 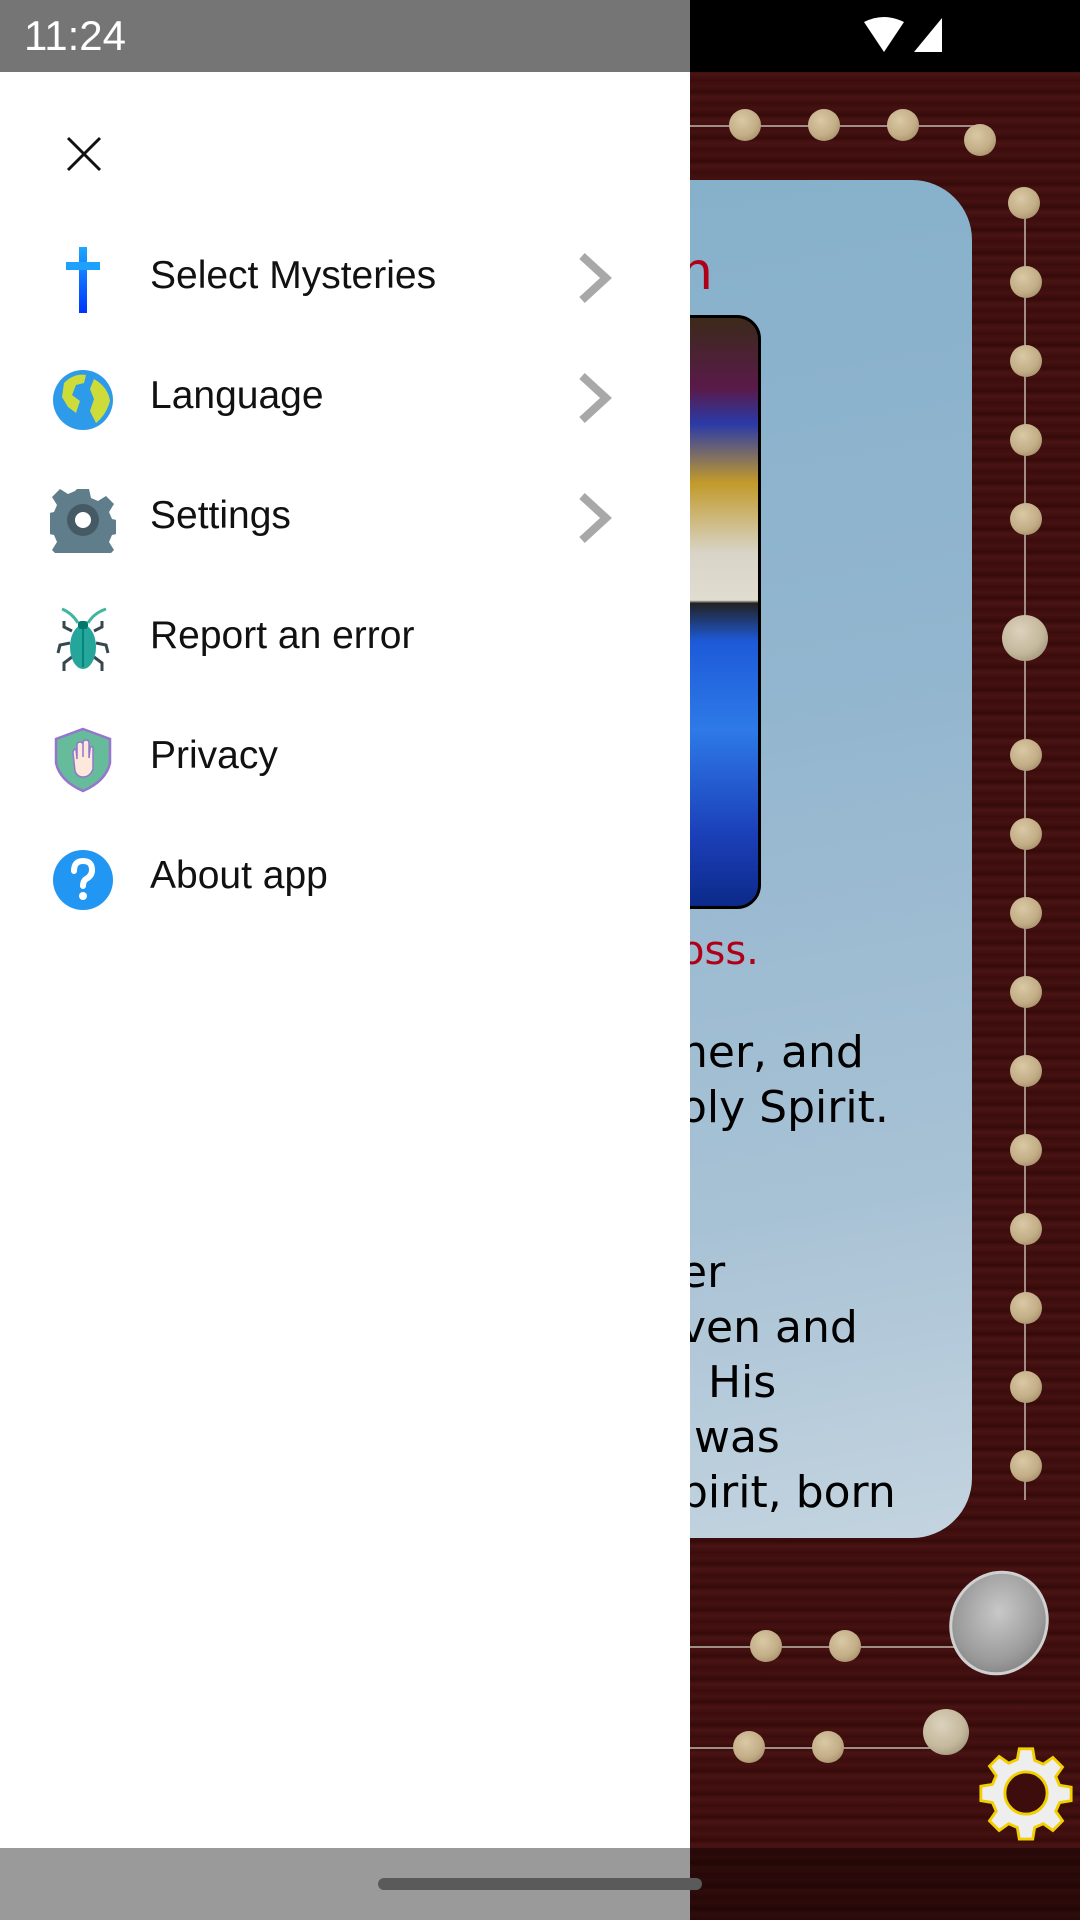 I want to click on menu-item-about-app: About app, so click(x=345, y=877).